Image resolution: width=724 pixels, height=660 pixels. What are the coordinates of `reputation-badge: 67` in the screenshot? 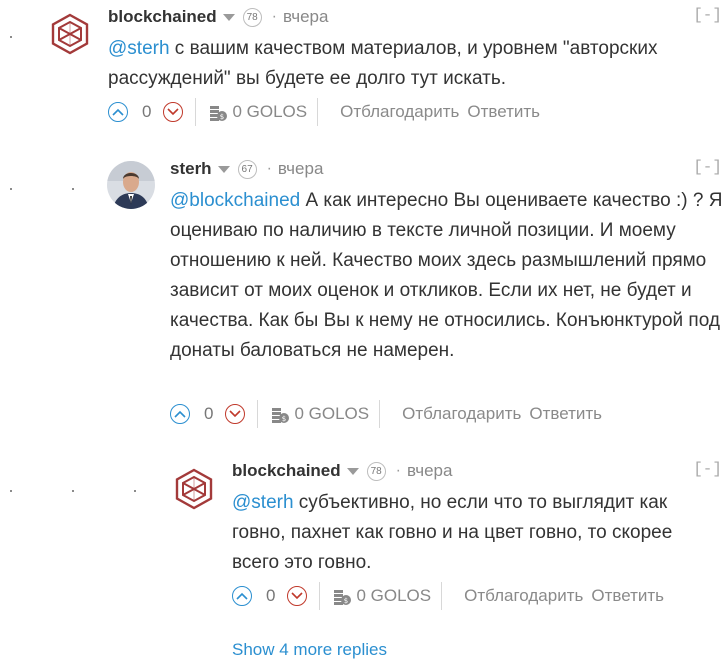 It's located at (247, 169).